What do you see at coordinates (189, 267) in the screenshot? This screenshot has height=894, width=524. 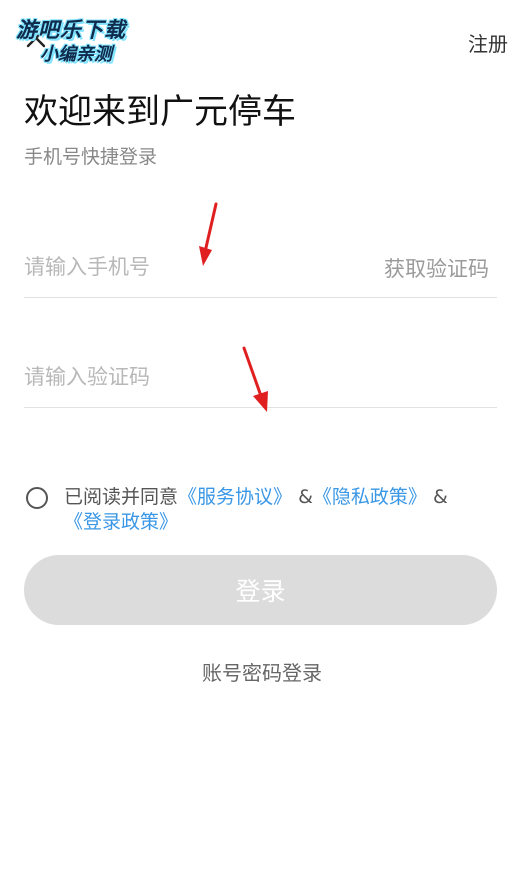 I see `phone-input` at bounding box center [189, 267].